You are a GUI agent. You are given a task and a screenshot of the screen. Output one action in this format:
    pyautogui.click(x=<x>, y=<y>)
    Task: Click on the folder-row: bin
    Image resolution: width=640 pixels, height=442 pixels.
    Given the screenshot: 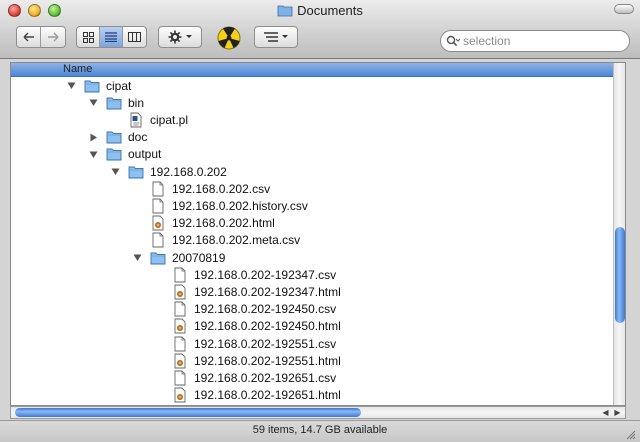 What is the action you would take?
    pyautogui.click(x=116, y=102)
    